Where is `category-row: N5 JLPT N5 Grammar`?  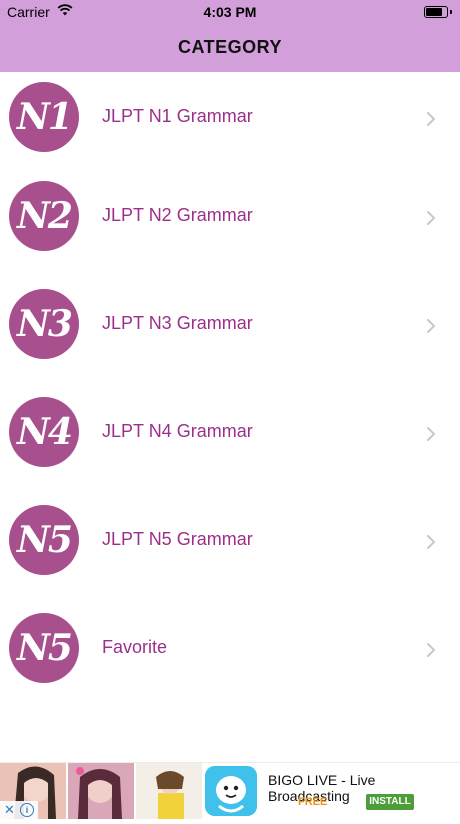
category-row: N5 JLPT N5 Grammar is located at coordinates (230, 540).